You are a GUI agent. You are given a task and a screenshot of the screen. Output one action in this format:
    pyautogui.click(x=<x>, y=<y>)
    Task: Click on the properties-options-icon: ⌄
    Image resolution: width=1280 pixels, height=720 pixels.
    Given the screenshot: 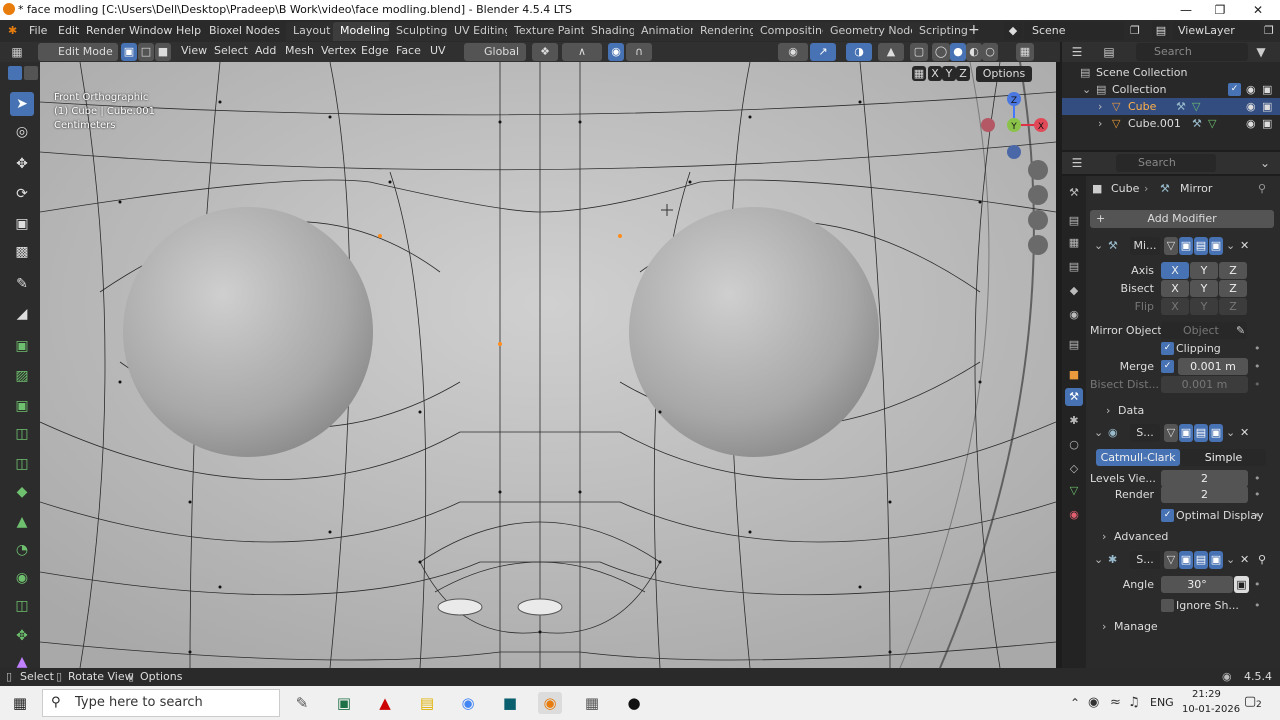 What is the action you would take?
    pyautogui.click(x=1265, y=163)
    